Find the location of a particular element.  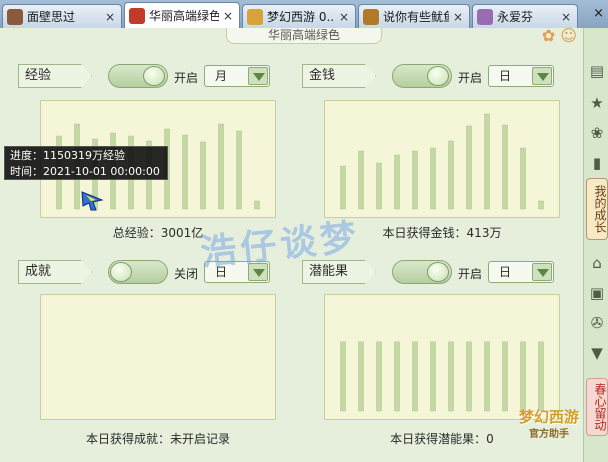

cursor-icon is located at coordinates (92, 201).